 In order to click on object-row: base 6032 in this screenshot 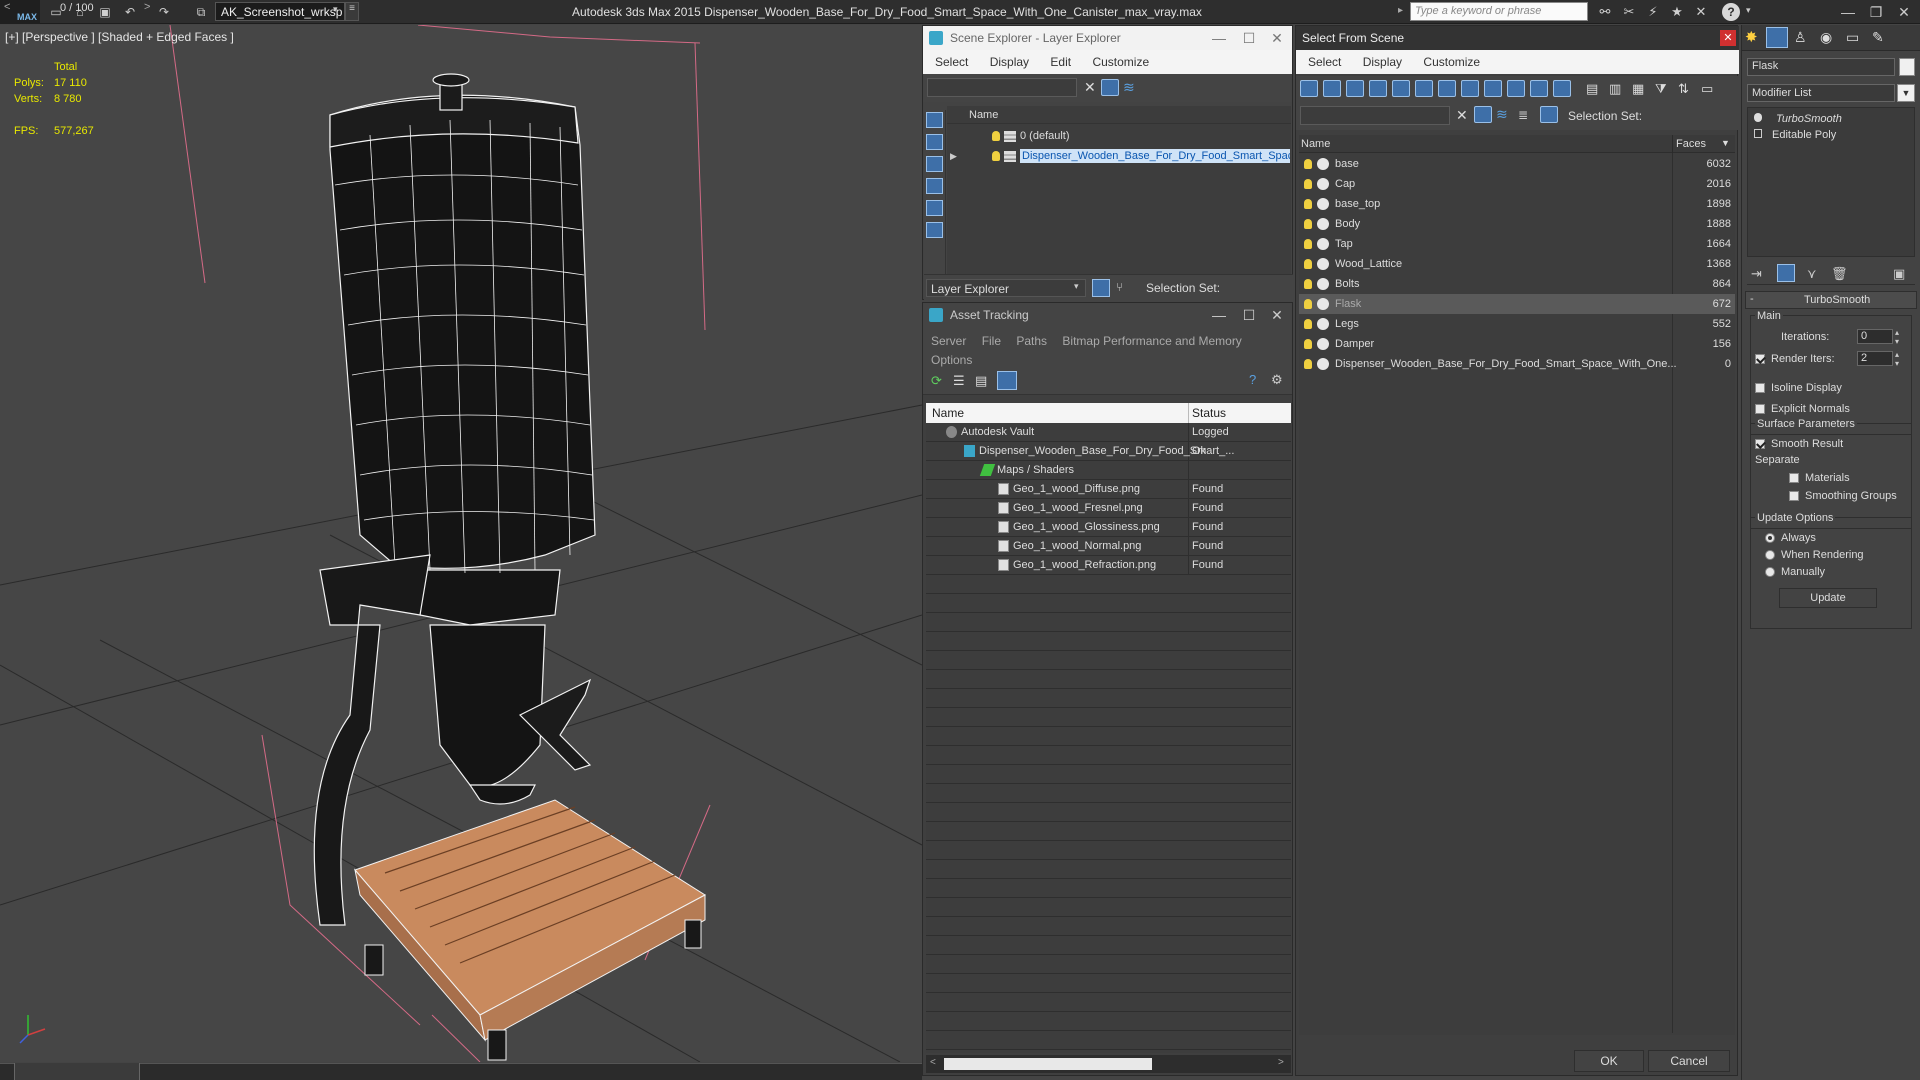, I will do `click(1517, 164)`.